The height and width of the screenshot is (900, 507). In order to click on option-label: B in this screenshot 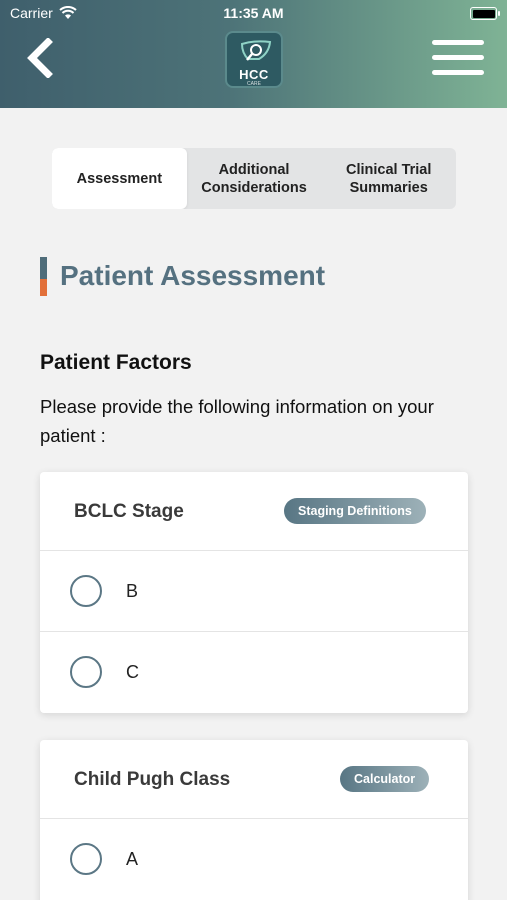, I will do `click(132, 591)`.